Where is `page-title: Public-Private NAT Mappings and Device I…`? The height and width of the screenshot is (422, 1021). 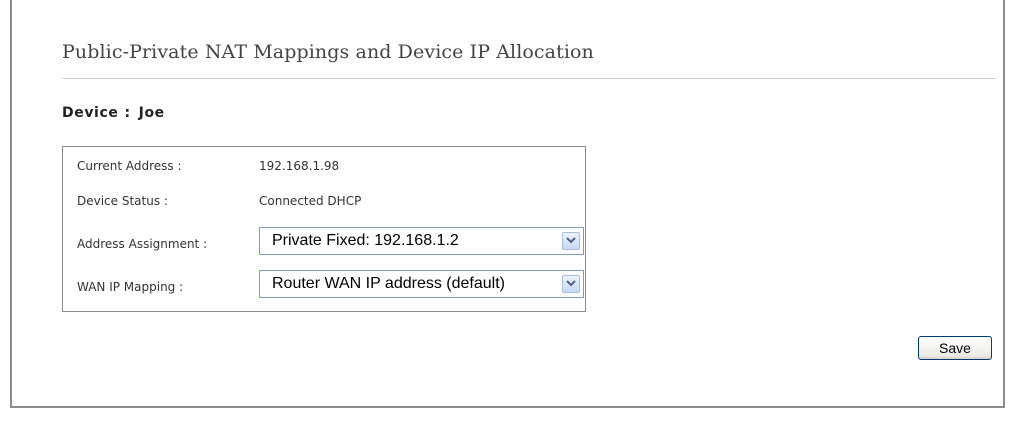 page-title: Public-Private NAT Mappings and Device I… is located at coordinates (328, 52).